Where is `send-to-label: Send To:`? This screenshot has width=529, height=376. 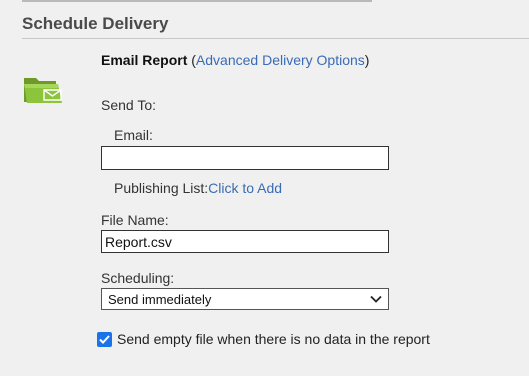
send-to-label: Send To: is located at coordinates (129, 105).